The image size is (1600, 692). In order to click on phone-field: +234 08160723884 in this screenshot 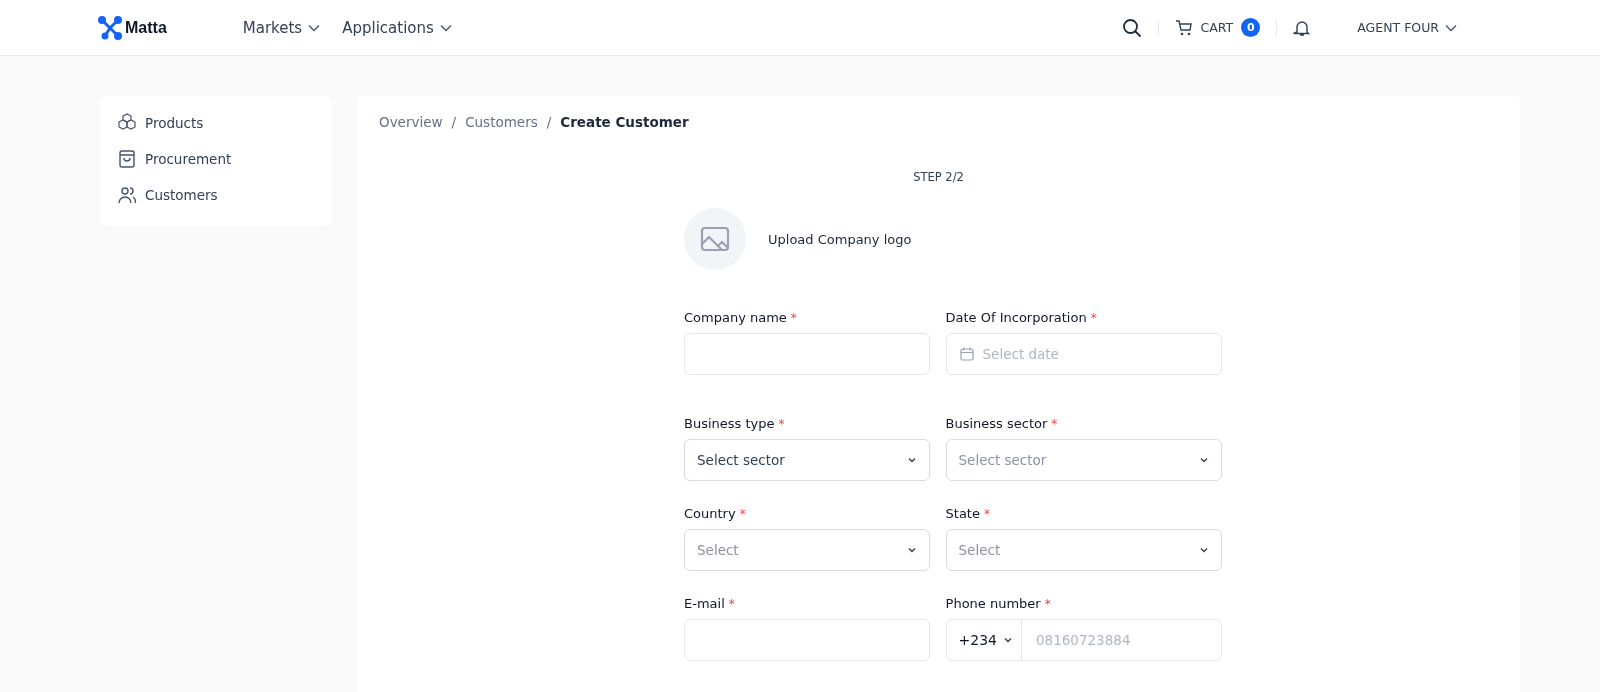, I will do `click(1083, 640)`.